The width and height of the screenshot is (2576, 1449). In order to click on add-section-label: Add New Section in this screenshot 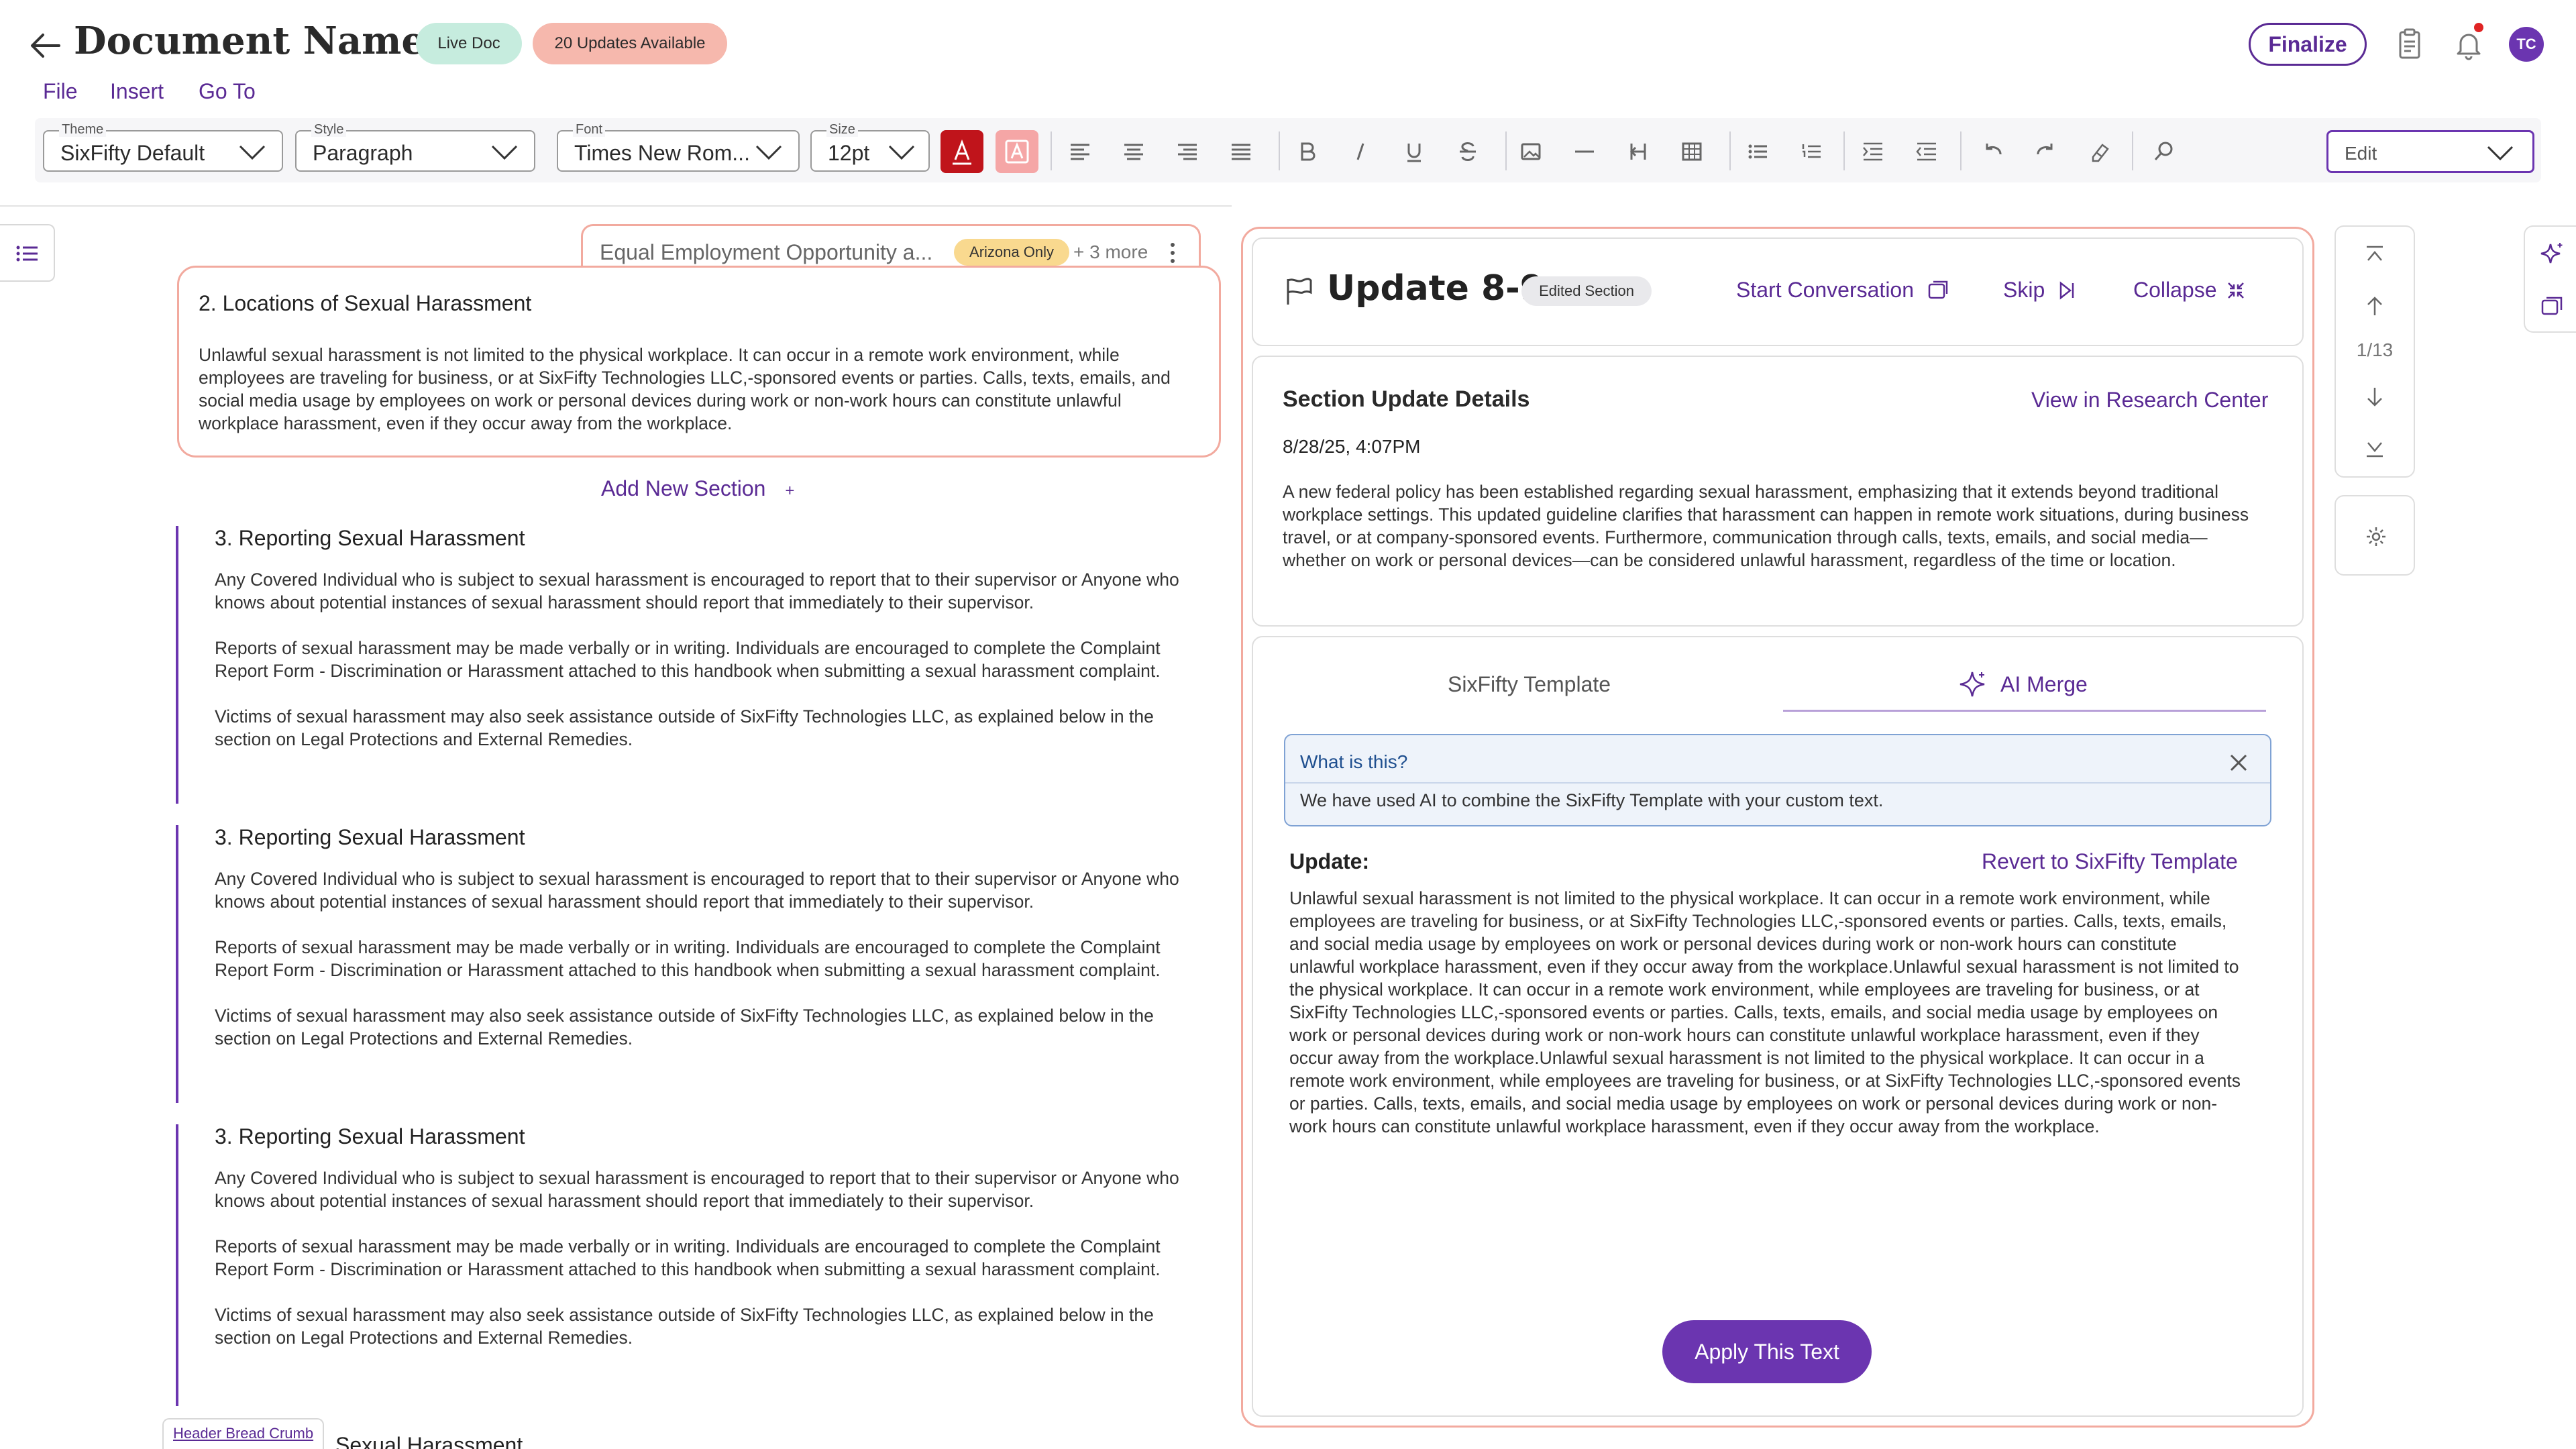, I will do `click(683, 488)`.